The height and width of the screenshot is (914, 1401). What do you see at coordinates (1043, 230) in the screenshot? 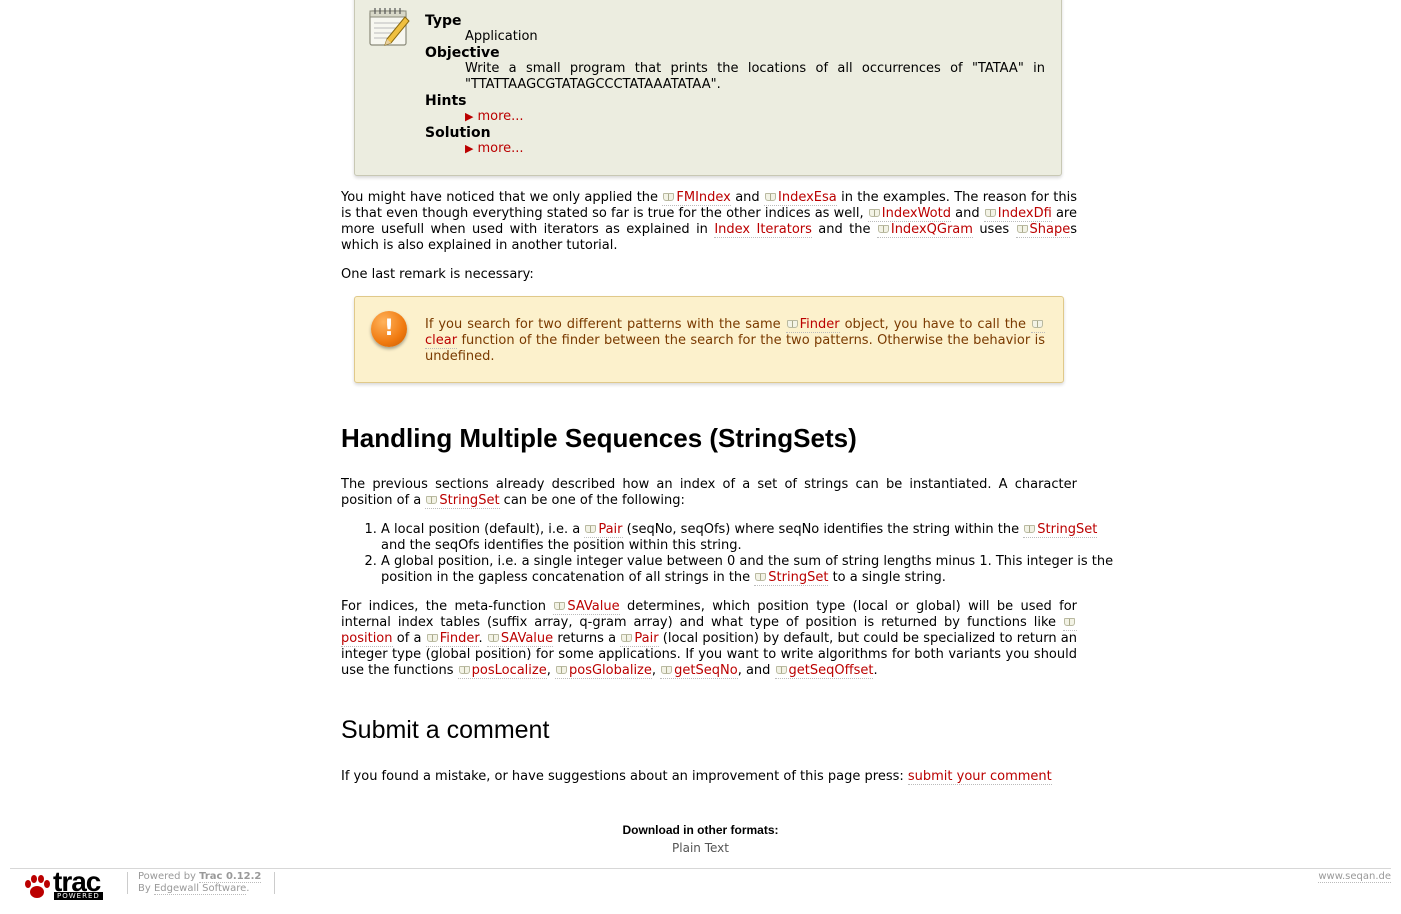
I see `link-shape: Shape` at bounding box center [1043, 230].